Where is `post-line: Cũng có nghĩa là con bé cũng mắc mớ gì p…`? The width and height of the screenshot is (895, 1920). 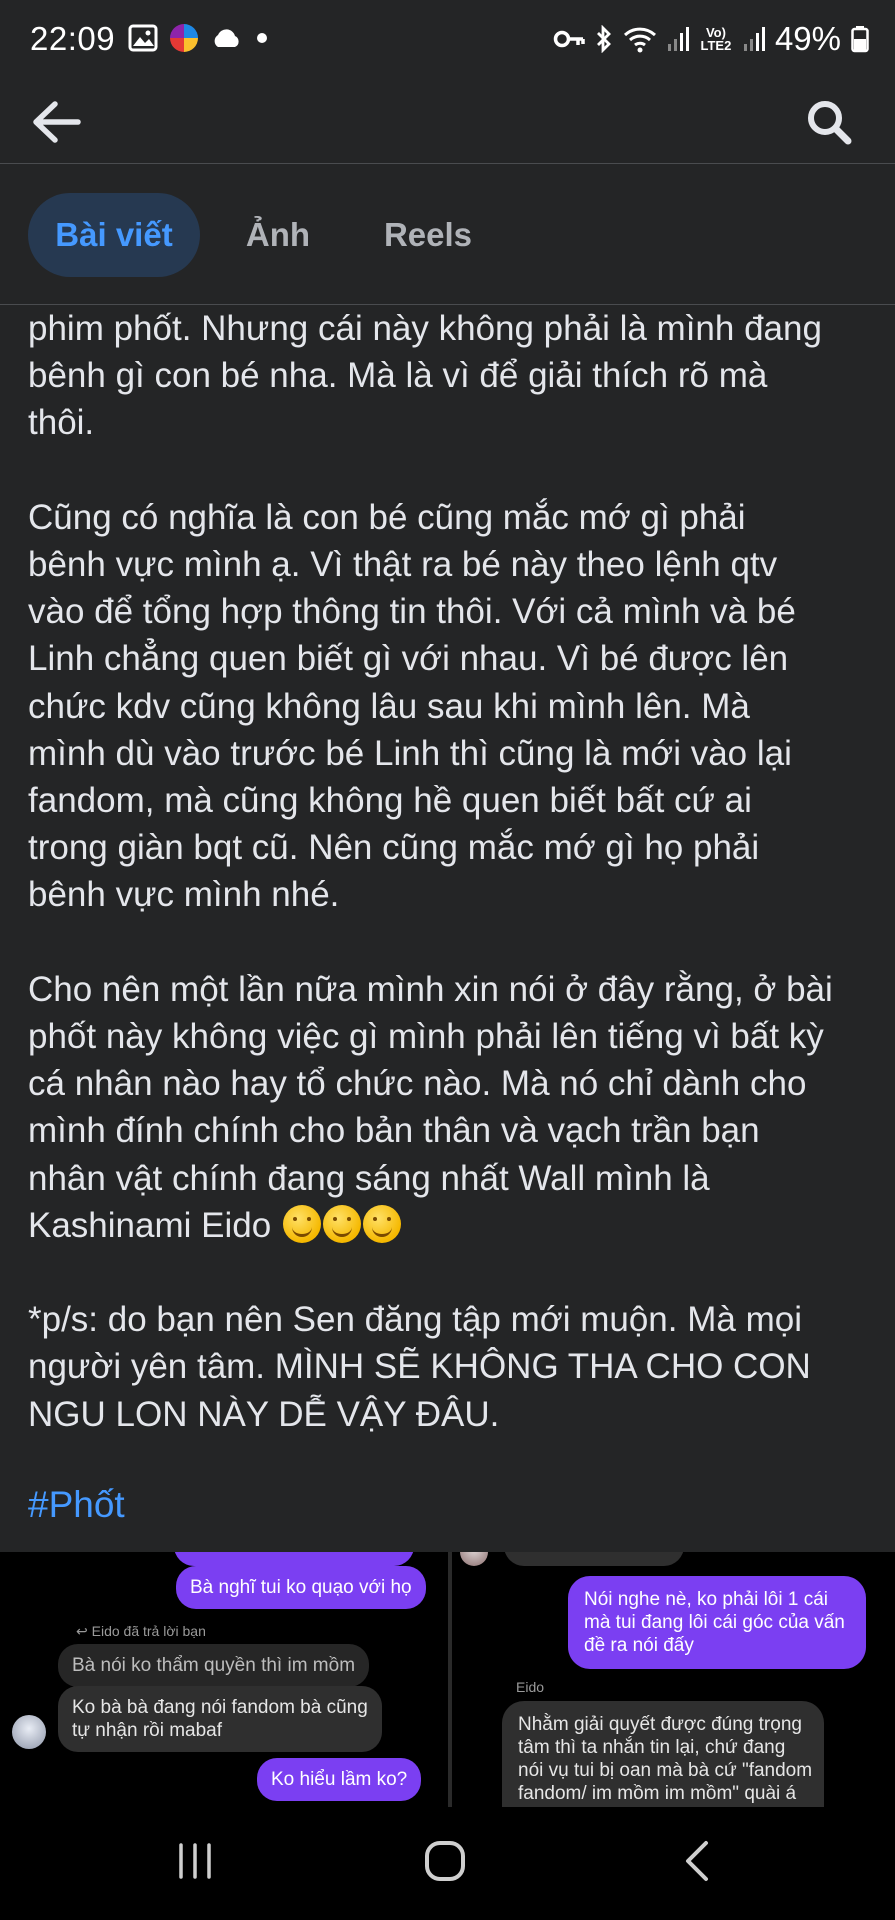 post-line: Cũng có nghĩa là con bé cũng mắc mớ gì p… is located at coordinates (387, 517).